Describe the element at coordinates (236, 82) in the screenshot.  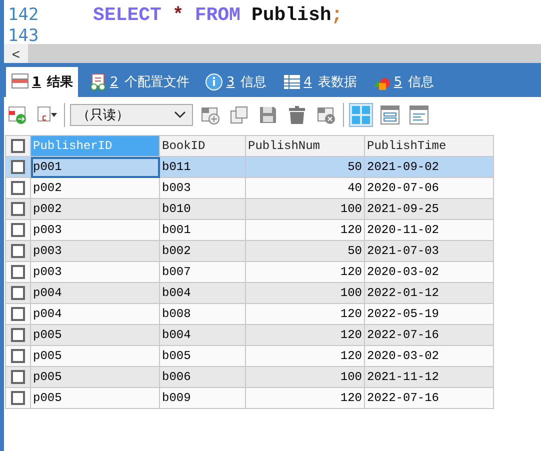
I see `result-tab: 3 信息` at that location.